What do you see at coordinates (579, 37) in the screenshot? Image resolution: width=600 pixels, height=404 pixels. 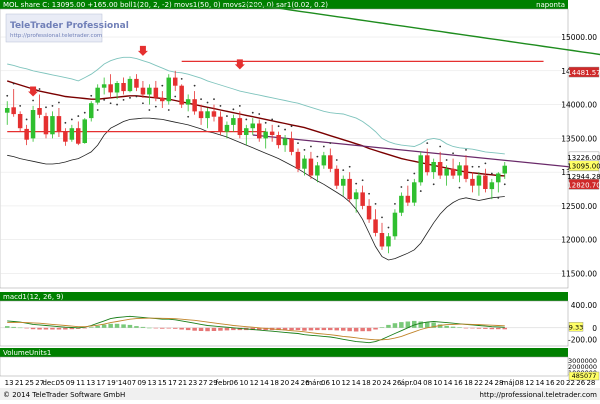 I see `price-tick-label: 15000.00` at bounding box center [579, 37].